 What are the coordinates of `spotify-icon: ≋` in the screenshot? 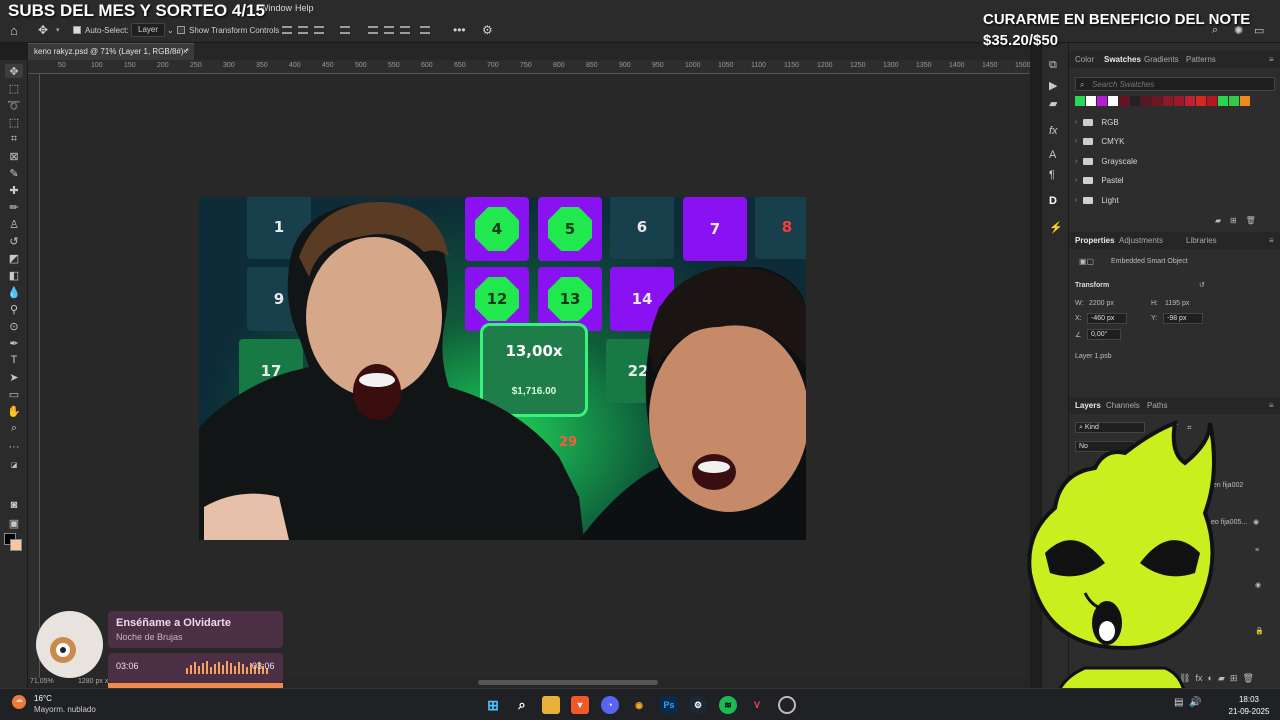 It's located at (728, 705).